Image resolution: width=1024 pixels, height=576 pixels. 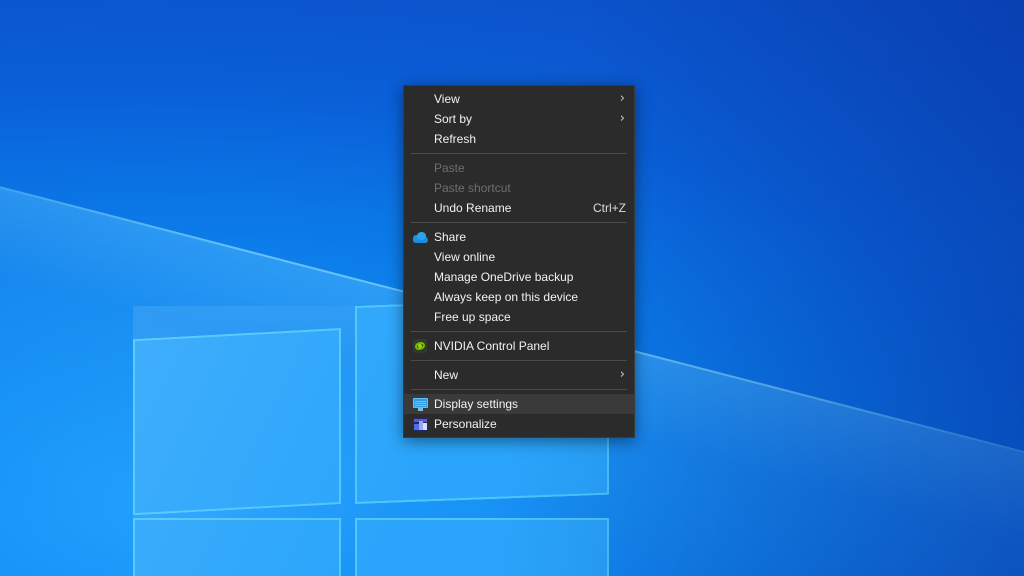 I want to click on menu-item-label: Manage OneDrive backup, so click(x=504, y=277).